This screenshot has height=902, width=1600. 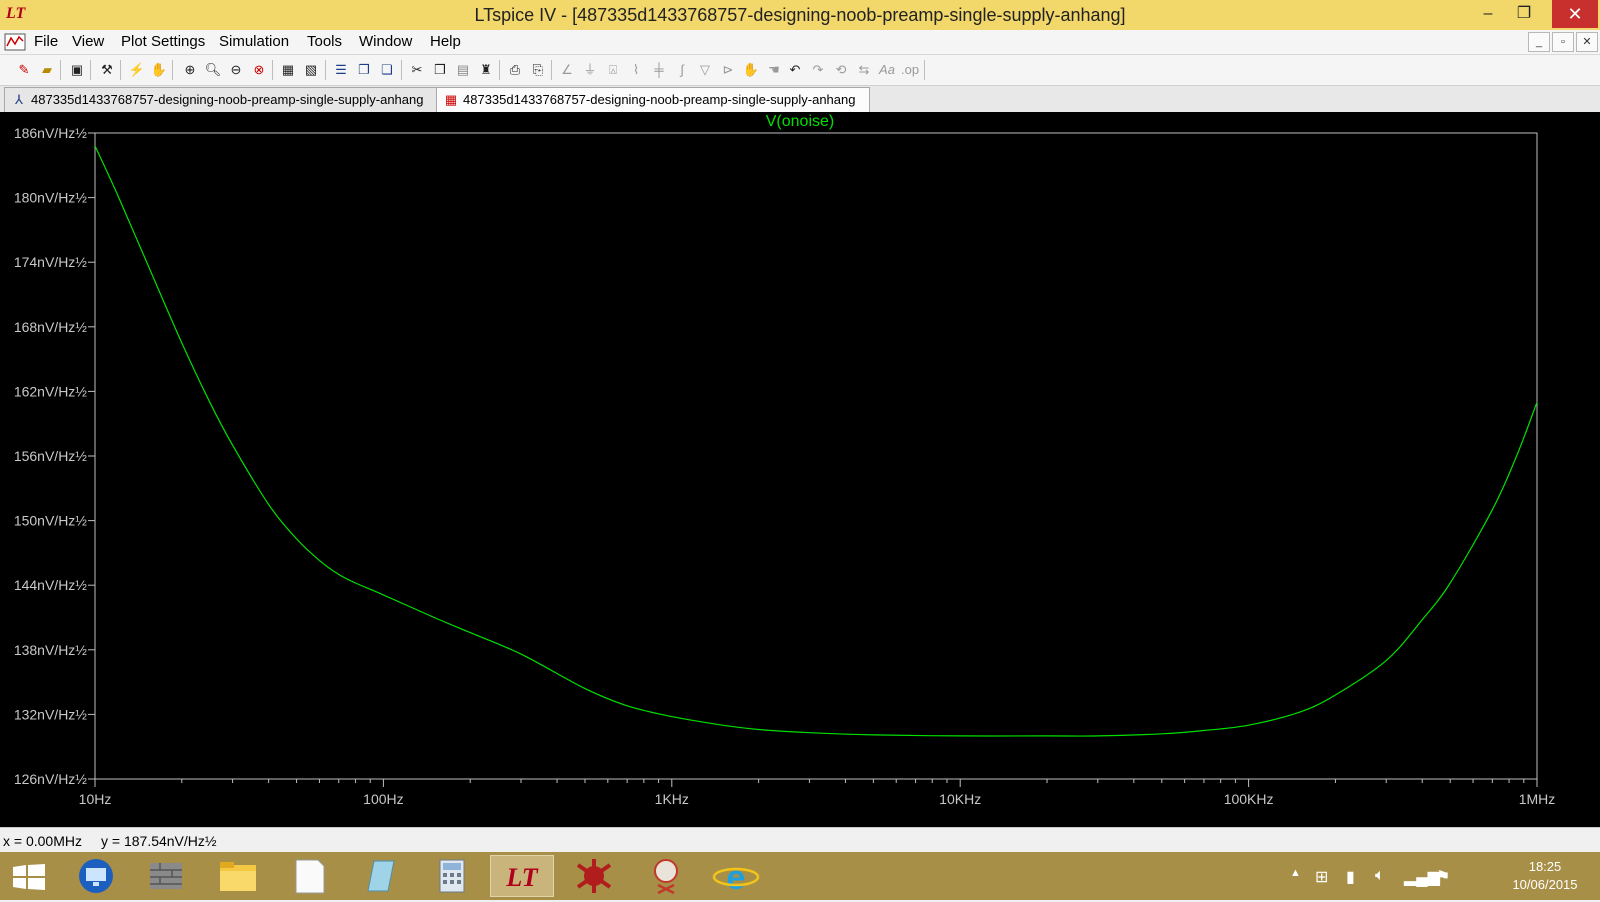 What do you see at coordinates (96, 876) in the screenshot?
I see `remote-desktop-icon` at bounding box center [96, 876].